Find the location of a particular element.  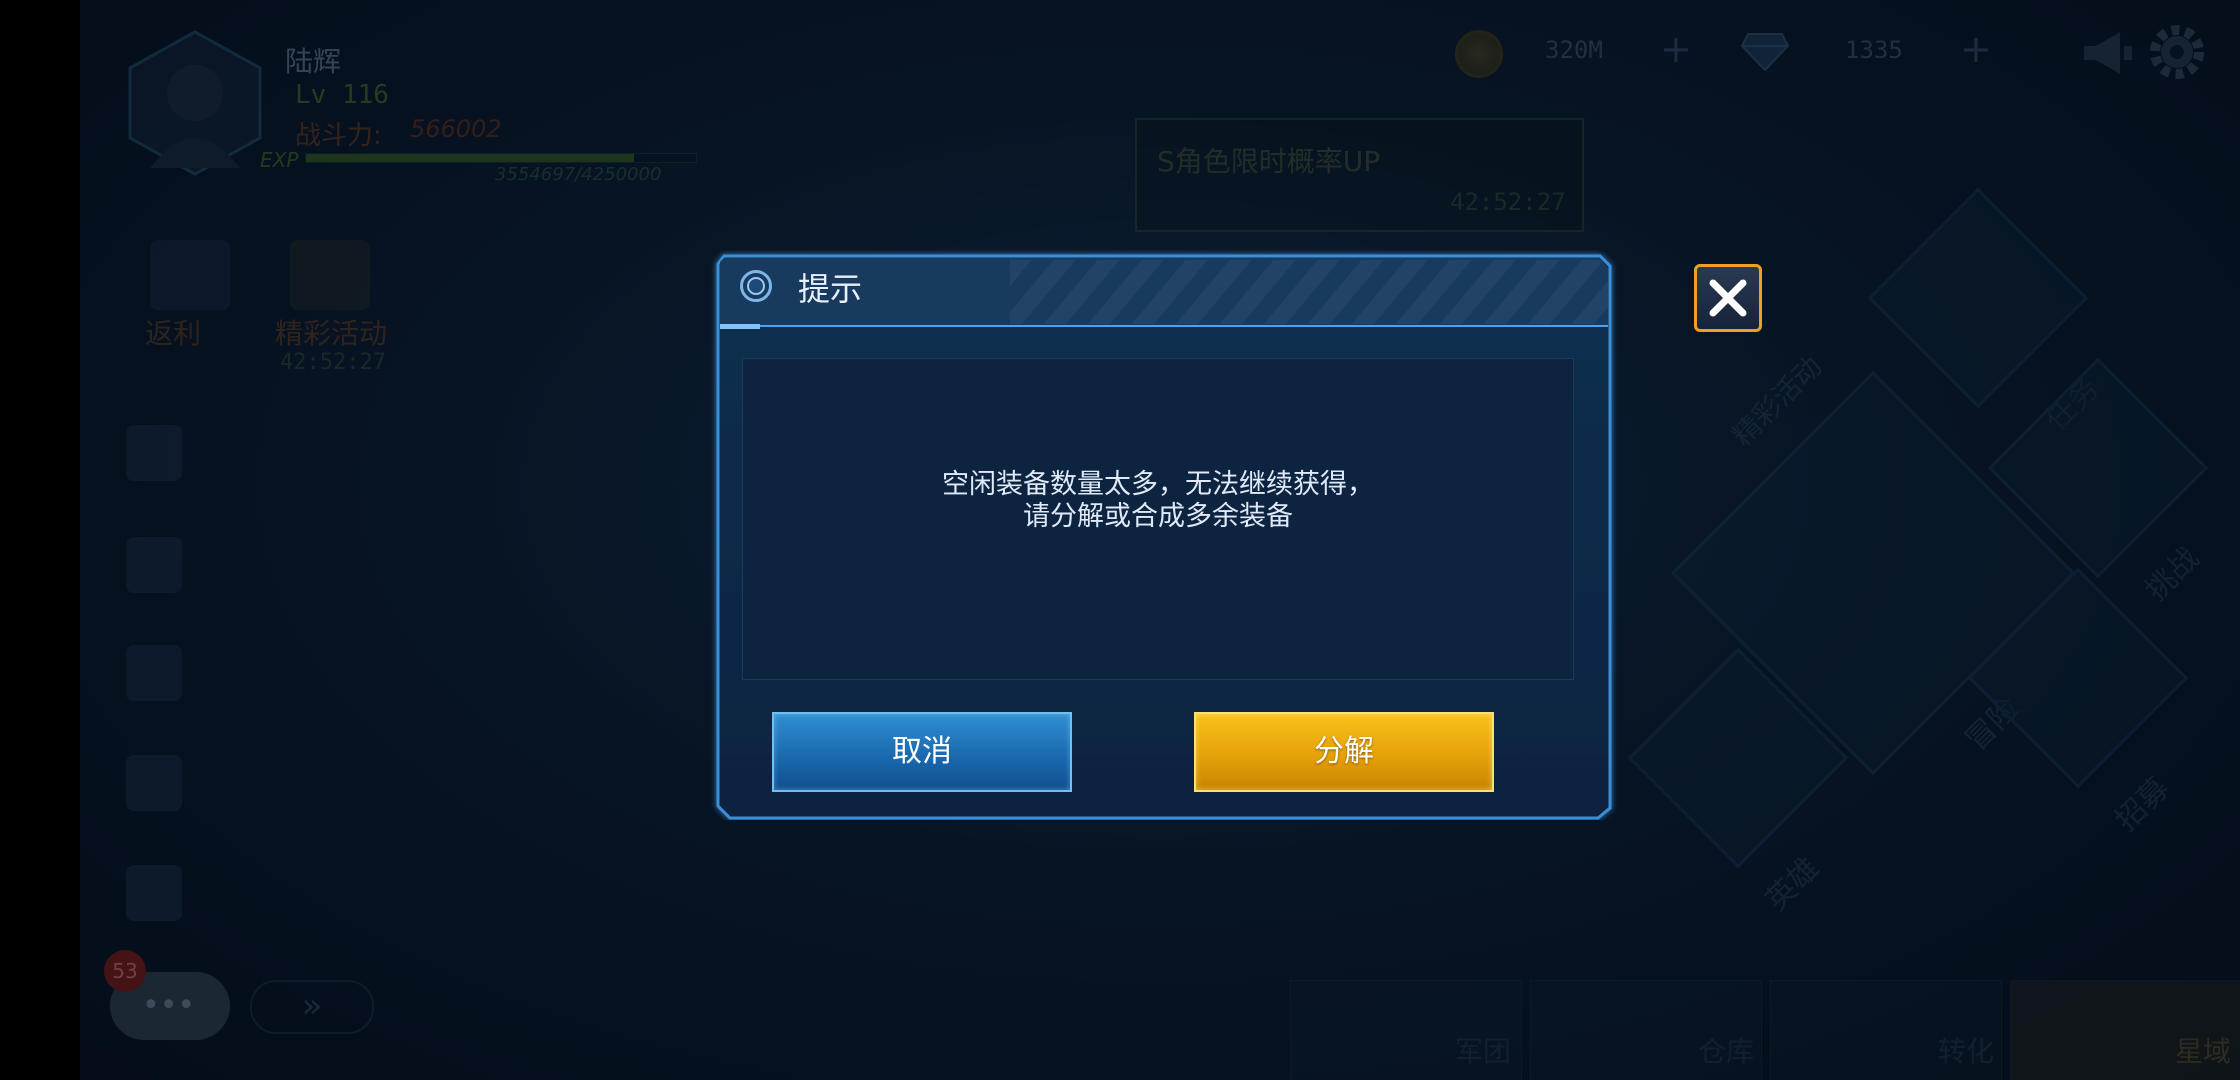

close-icon is located at coordinates (1728, 298).